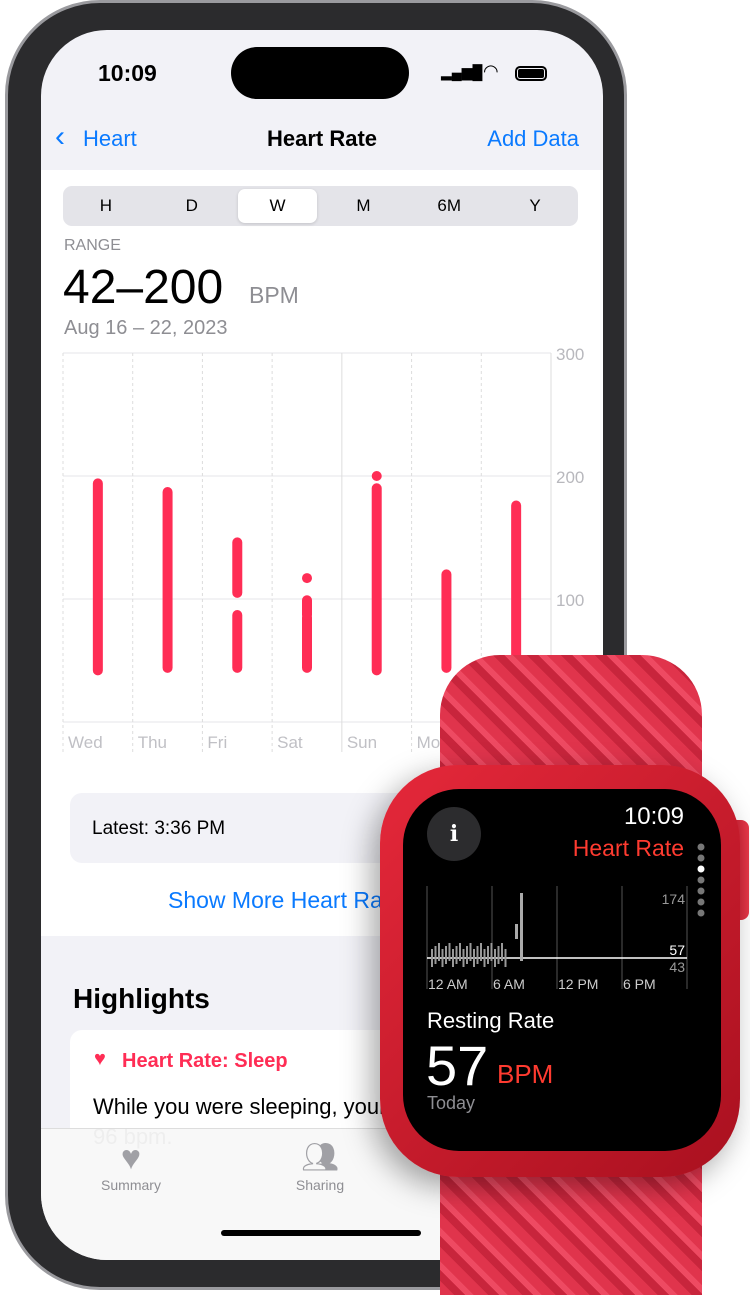 This screenshot has width=750, height=1295. What do you see at coordinates (85, 742) in the screenshot?
I see `x-tick-label: Wed` at bounding box center [85, 742].